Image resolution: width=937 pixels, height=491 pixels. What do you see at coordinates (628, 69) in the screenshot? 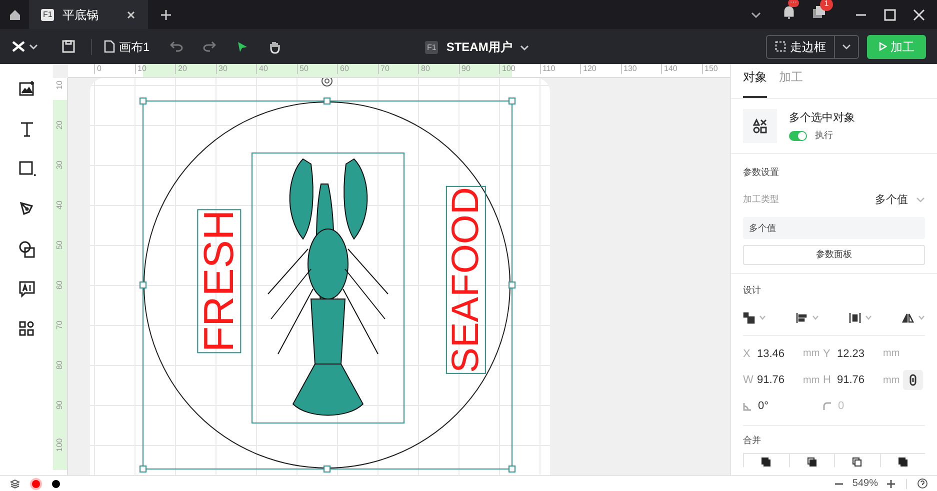
I see `ruler-label: 130` at bounding box center [628, 69].